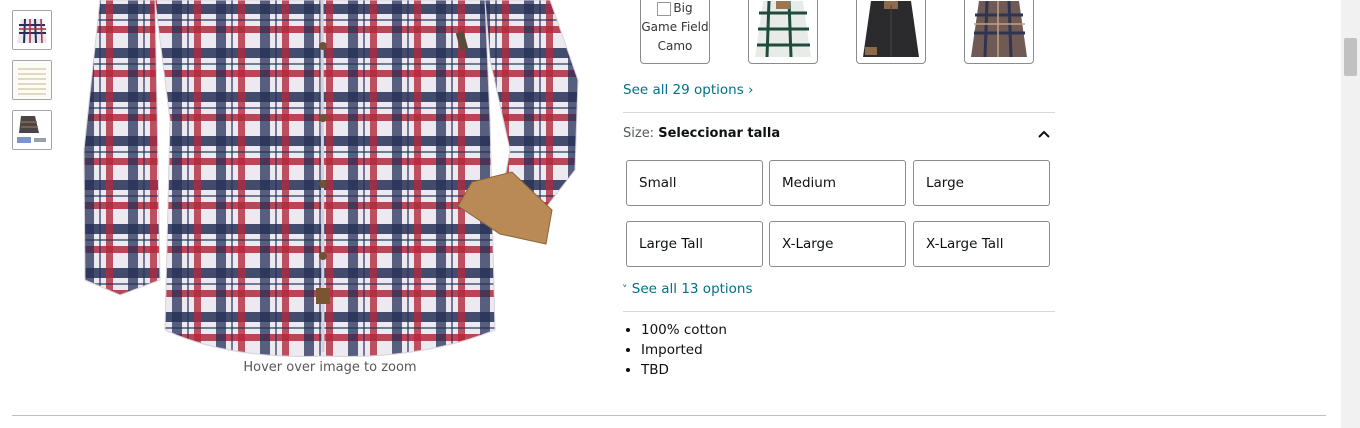 The image size is (1360, 428). I want to click on chevron-up-icon, so click(1044, 134).